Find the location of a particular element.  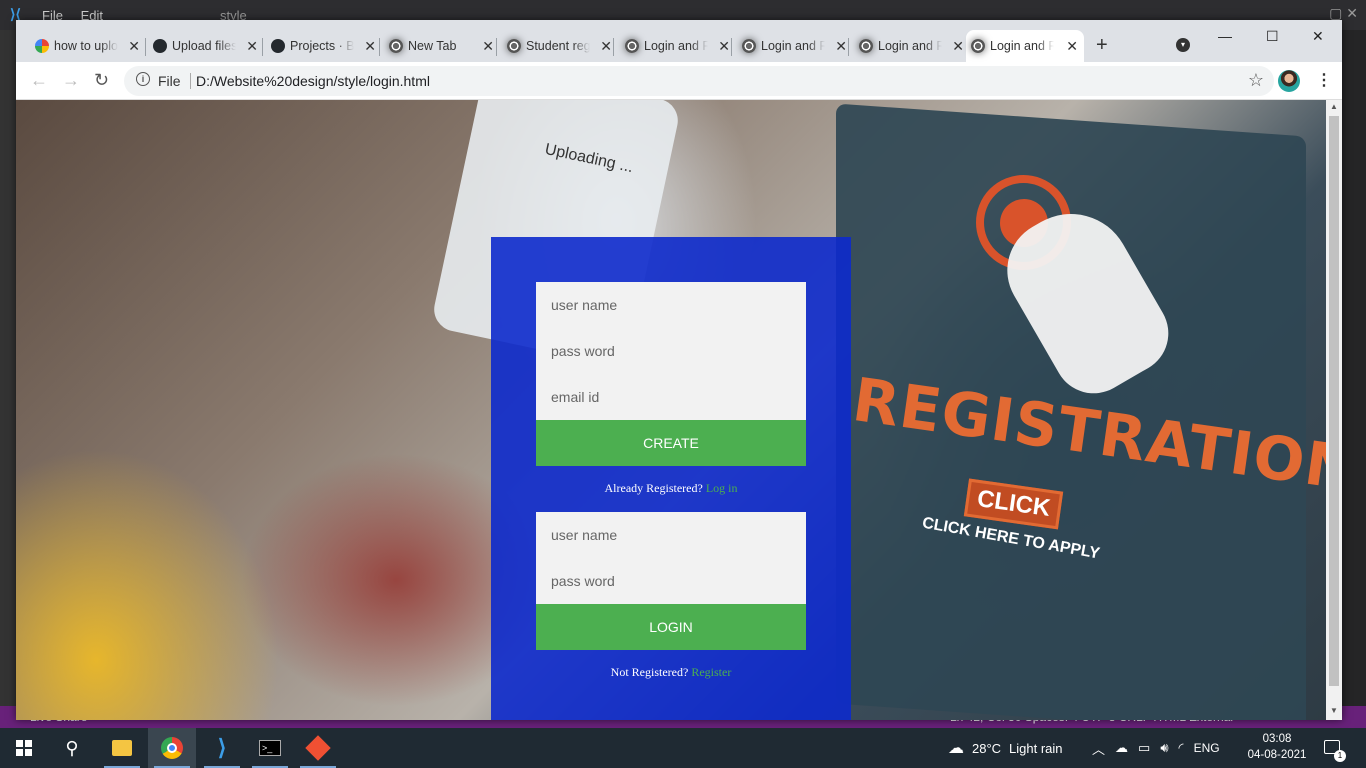

page-scrollbar: ▲ ▼ is located at coordinates (1334, 410).